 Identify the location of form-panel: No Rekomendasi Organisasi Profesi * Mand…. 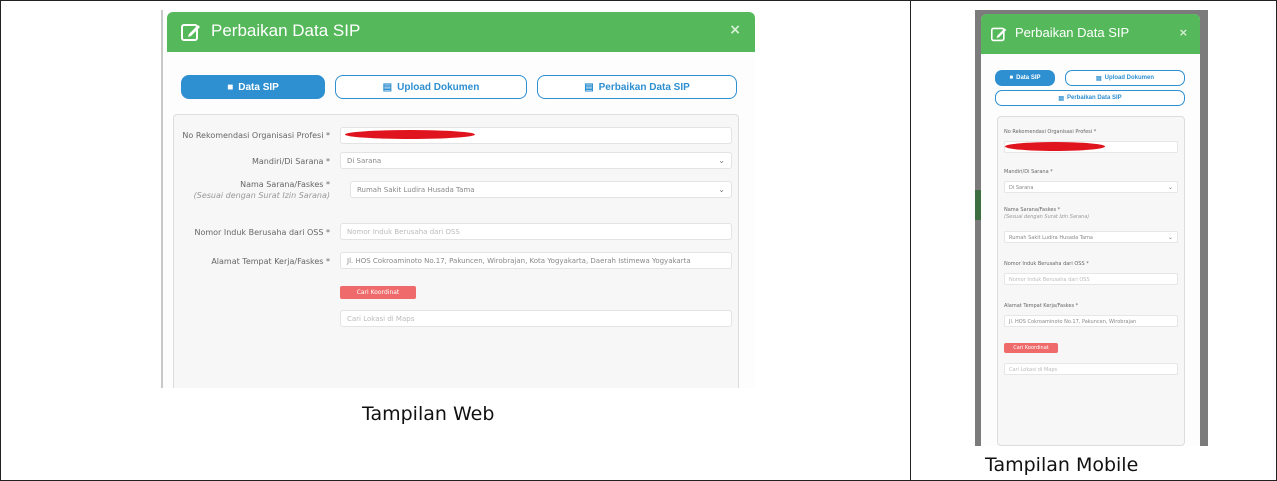
(1091, 281).